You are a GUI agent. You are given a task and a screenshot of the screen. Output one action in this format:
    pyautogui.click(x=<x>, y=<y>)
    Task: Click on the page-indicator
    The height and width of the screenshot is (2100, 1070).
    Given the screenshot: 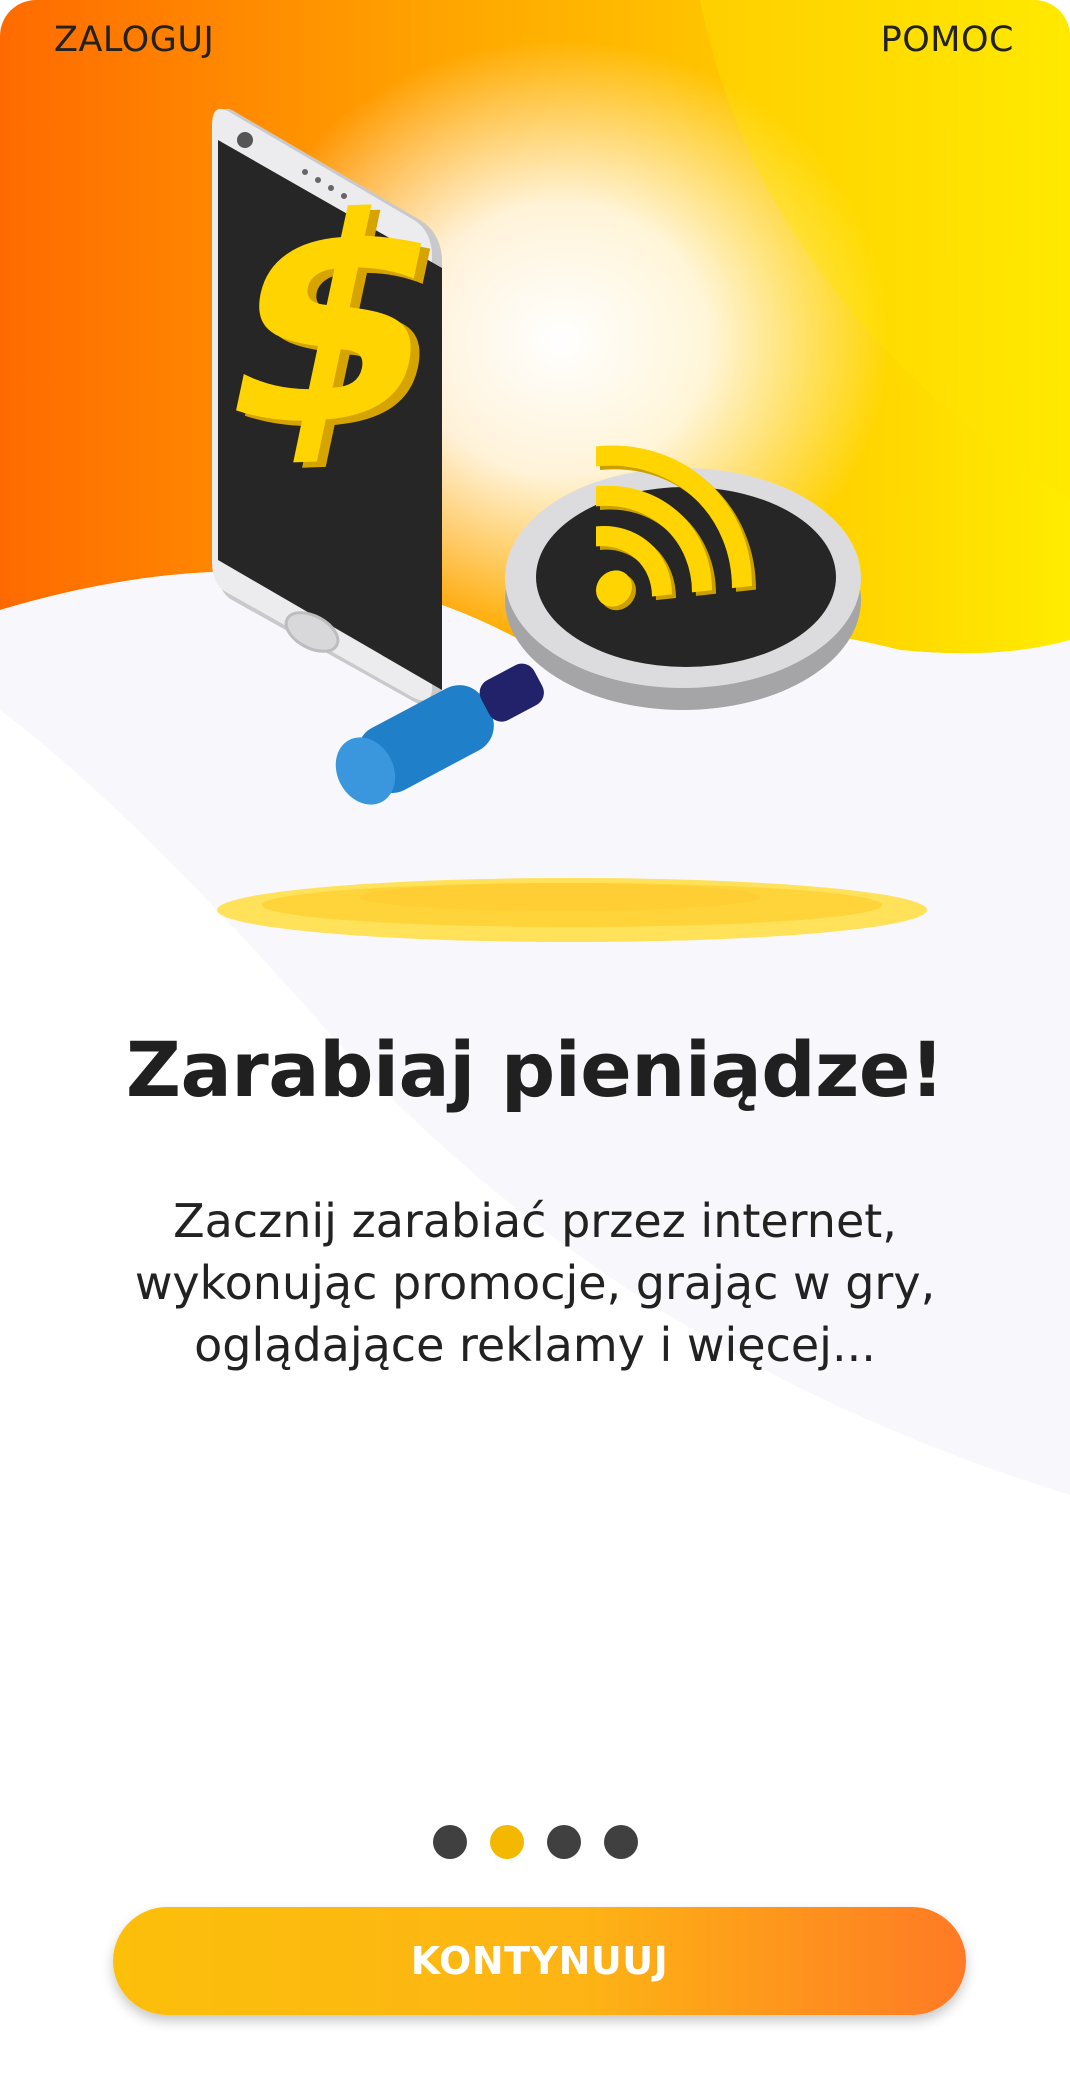 What is the action you would take?
    pyautogui.click(x=535, y=1842)
    